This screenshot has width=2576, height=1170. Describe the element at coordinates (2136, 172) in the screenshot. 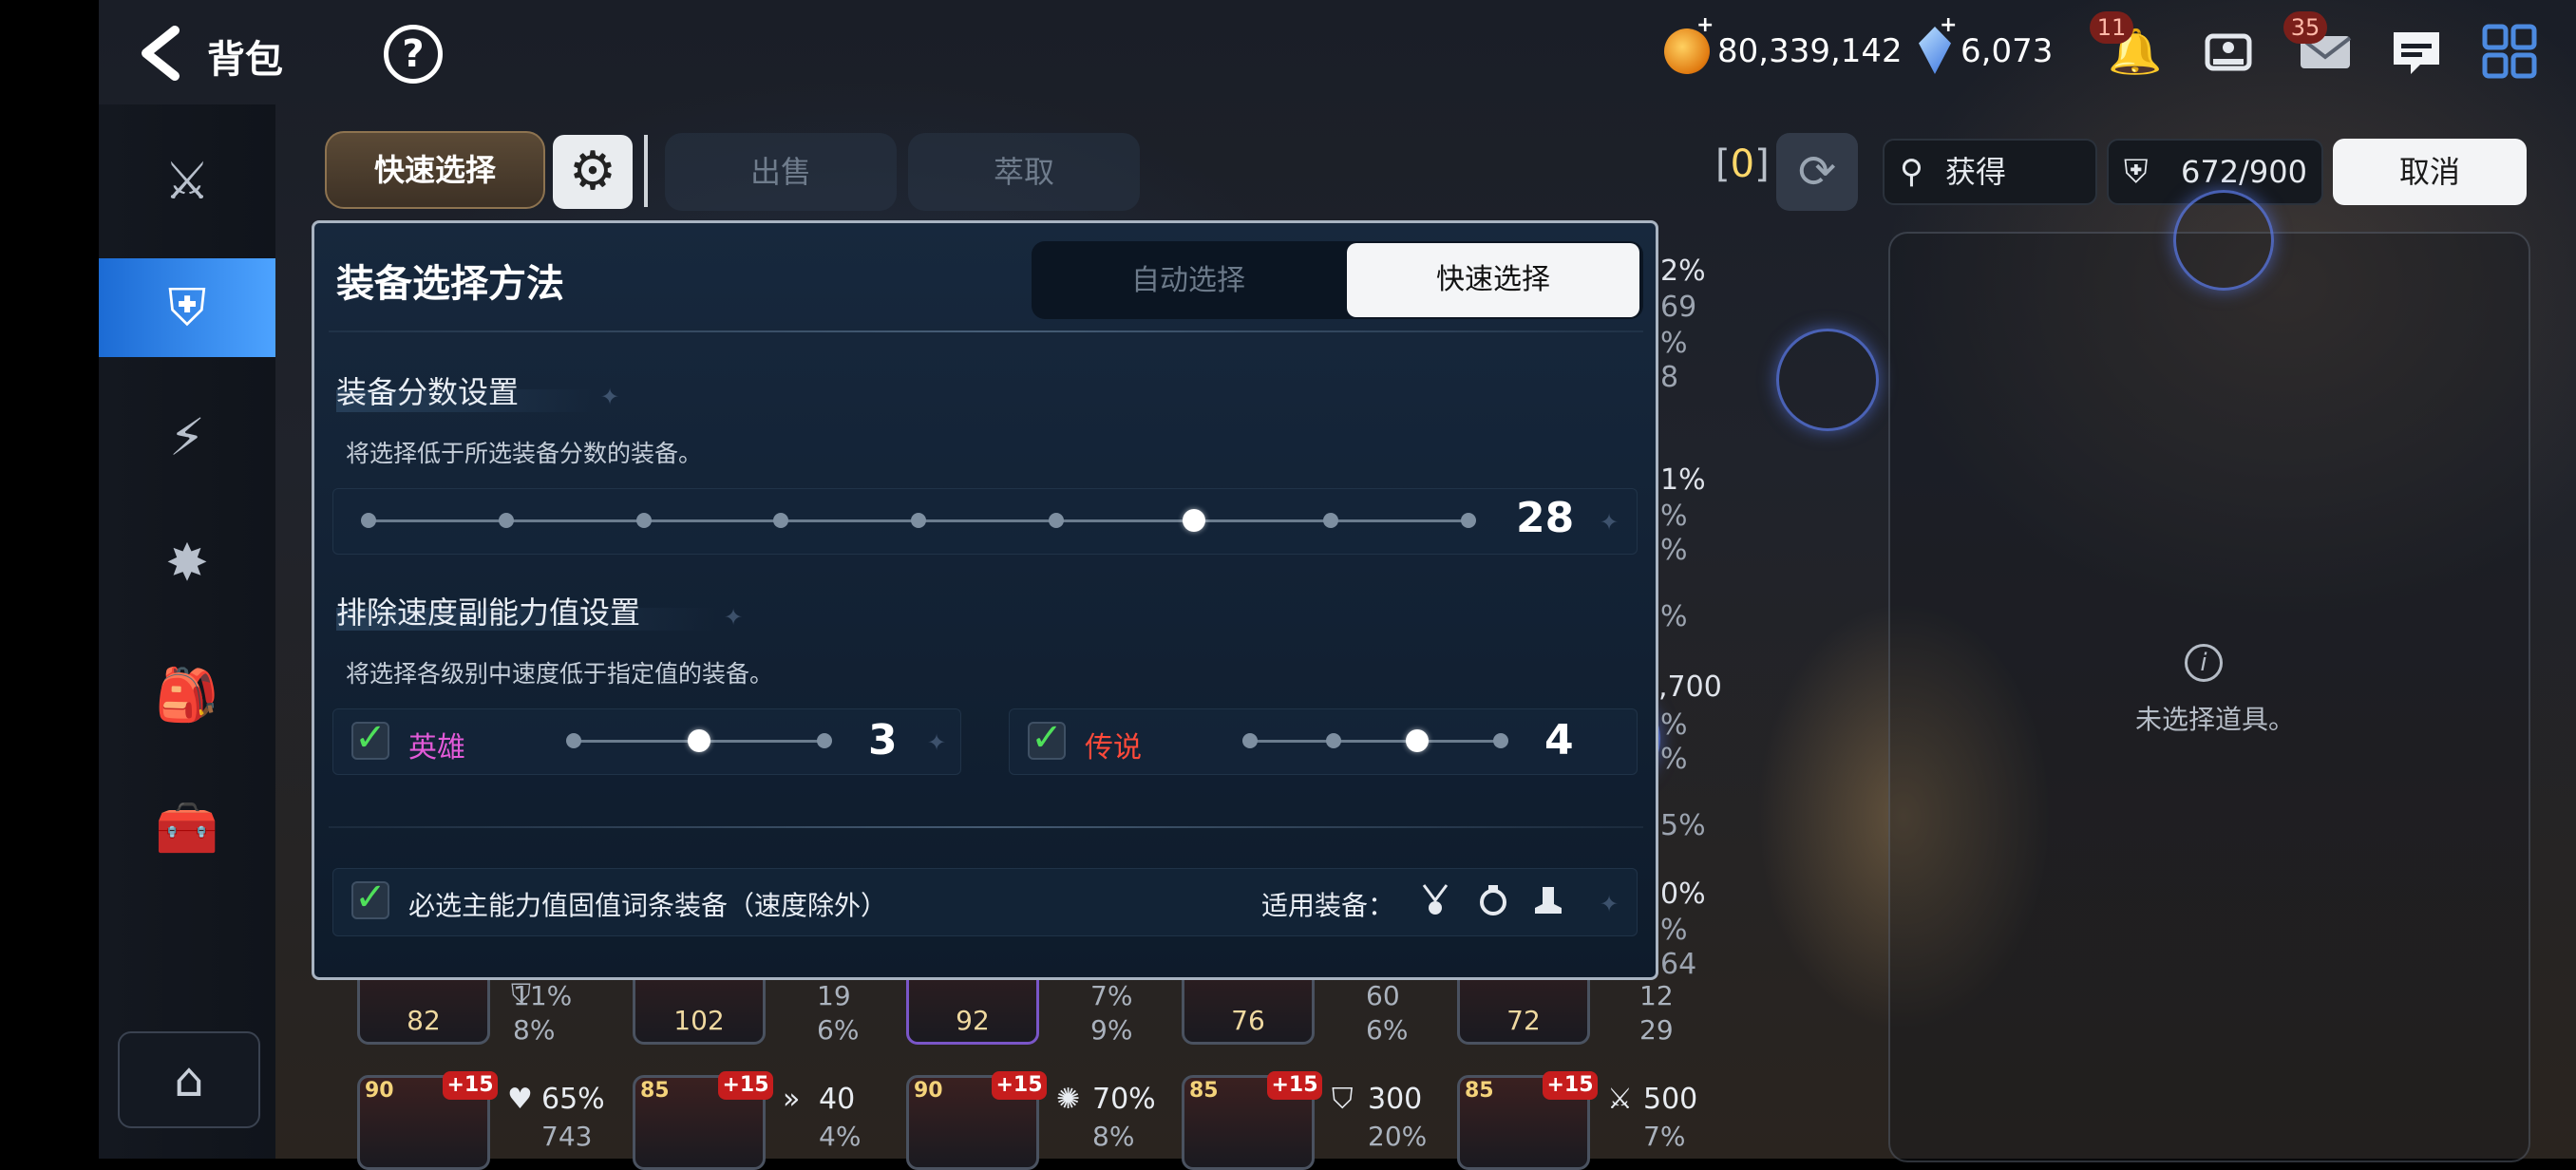

I see `gear-capacity-icon: ⛨` at that location.